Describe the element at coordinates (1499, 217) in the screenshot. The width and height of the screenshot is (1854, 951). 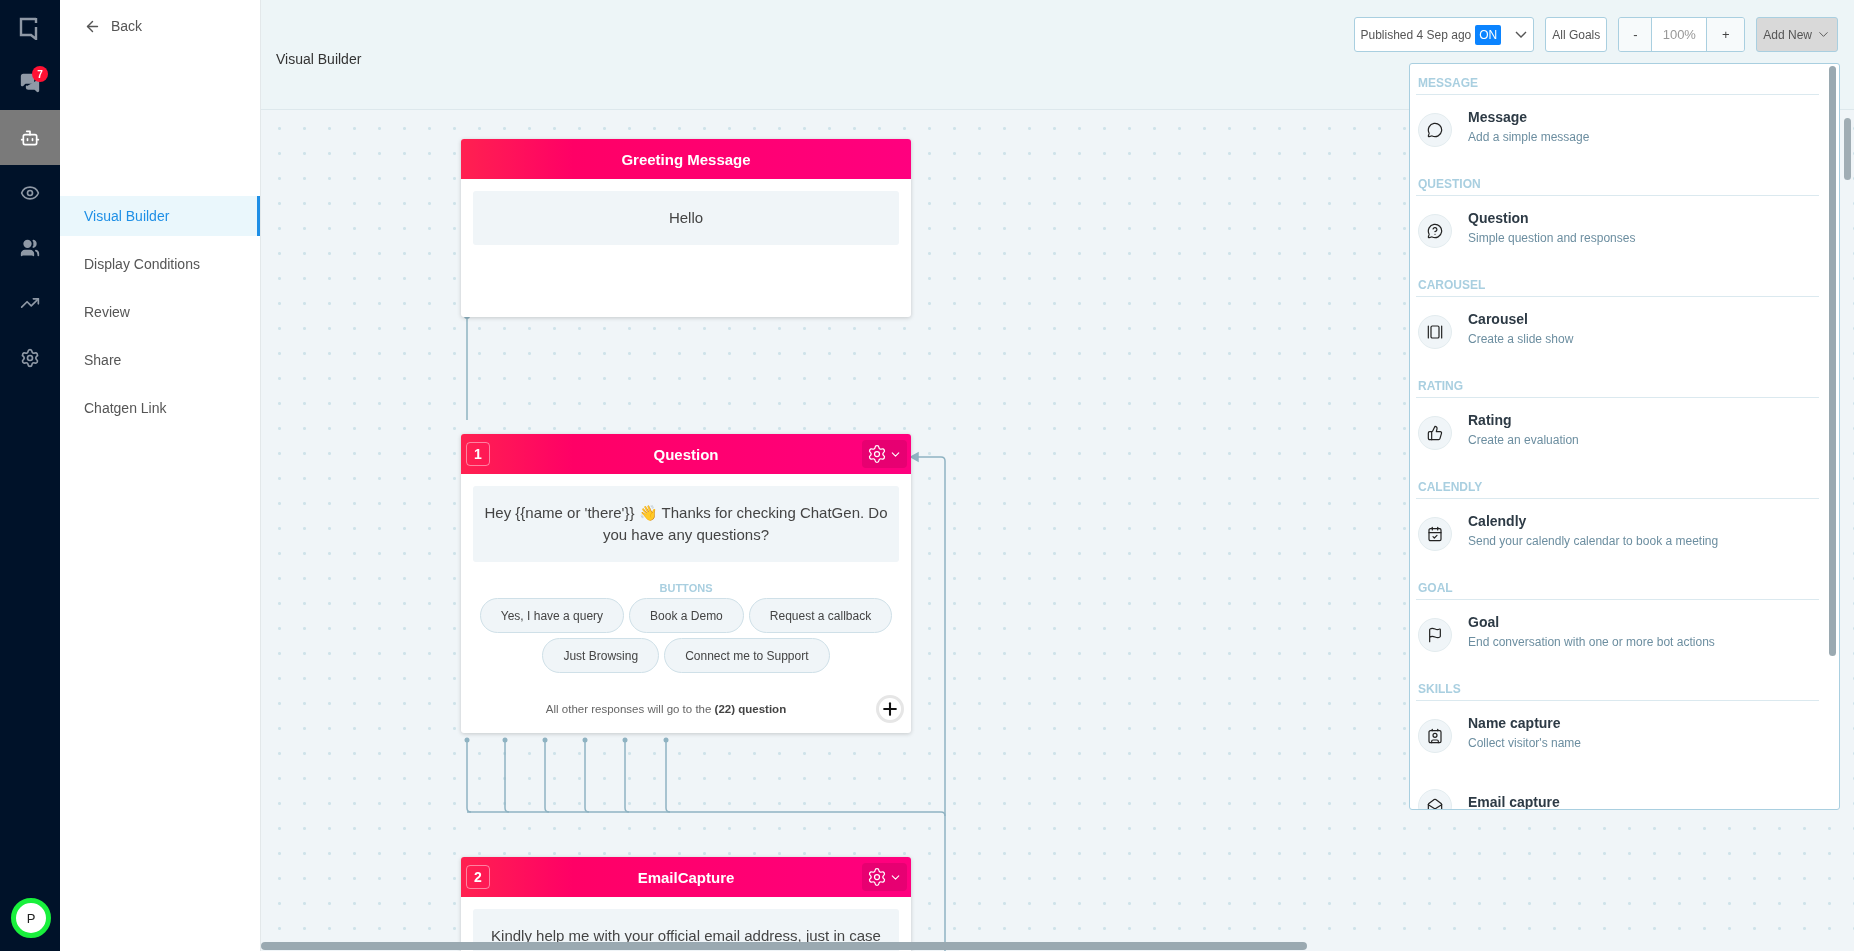
I see `menu-item-title: Question` at that location.